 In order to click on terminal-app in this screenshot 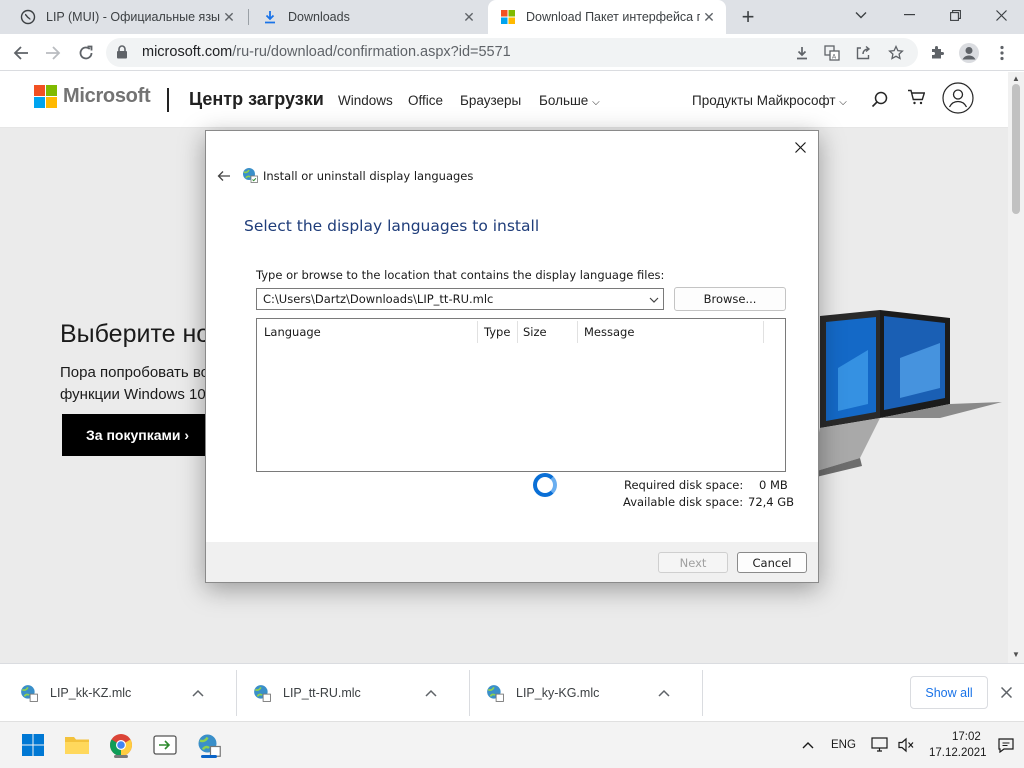, I will do `click(165, 745)`.